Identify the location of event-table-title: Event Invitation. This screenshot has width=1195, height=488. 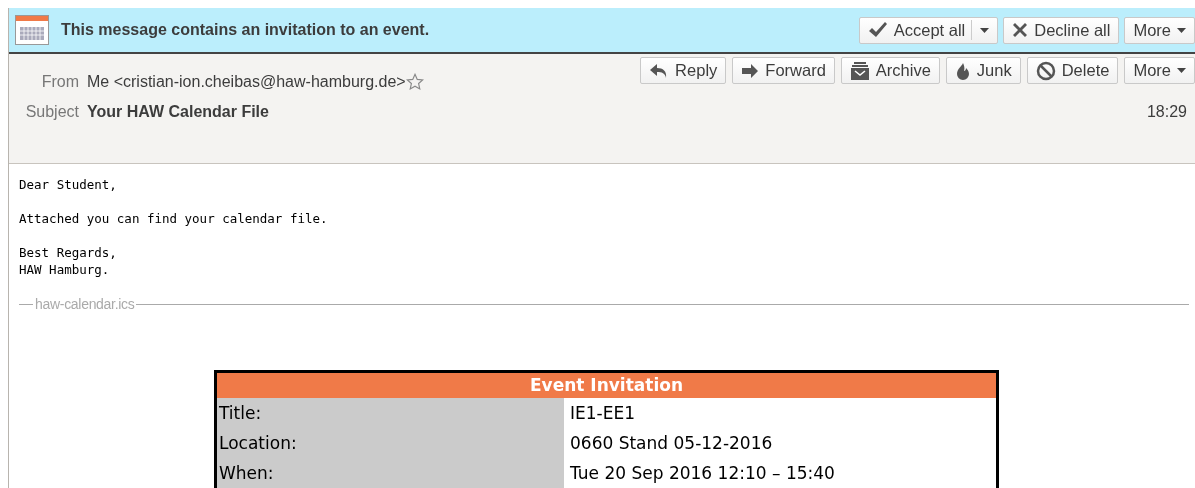
(606, 385).